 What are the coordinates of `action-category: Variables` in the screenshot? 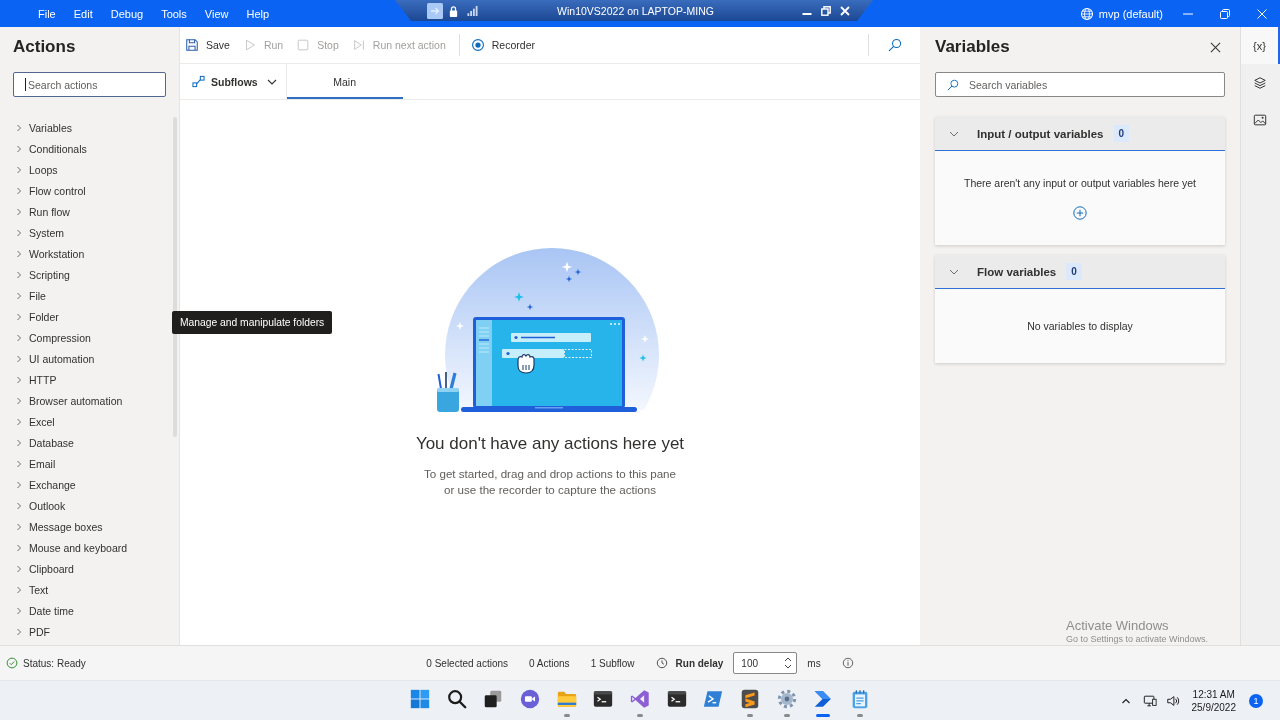 It's located at (85, 127).